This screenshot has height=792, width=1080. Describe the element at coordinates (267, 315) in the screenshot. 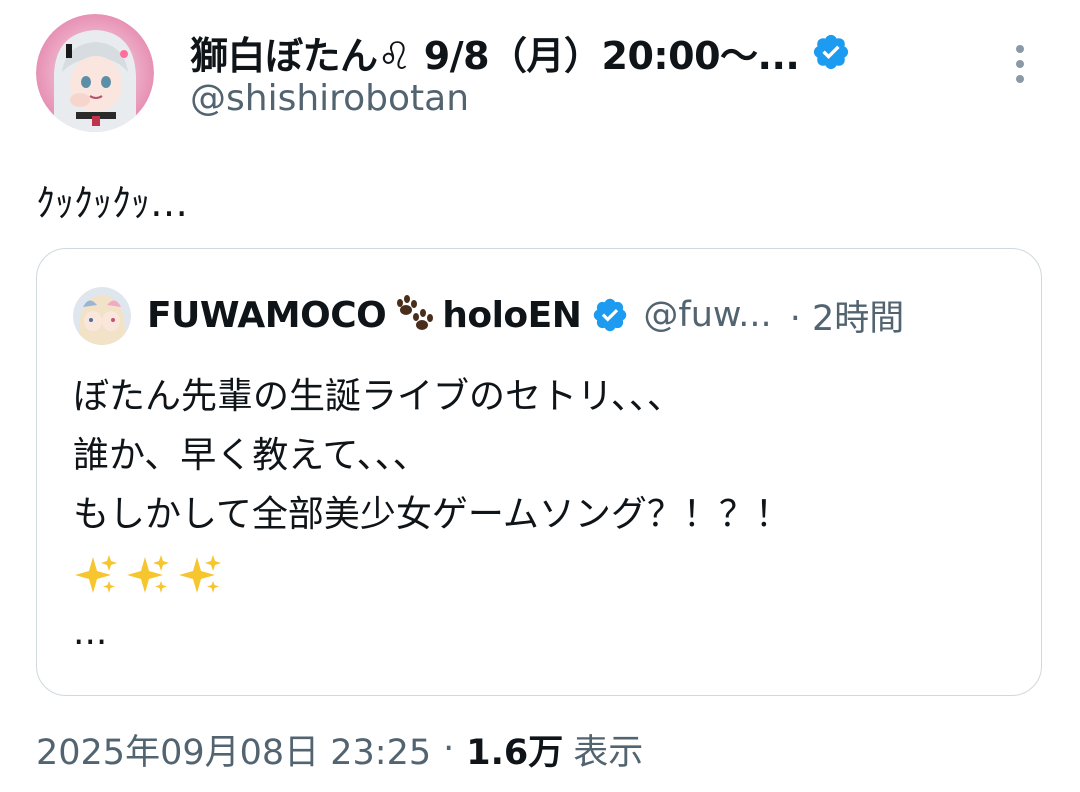

I see `quoted-display-name: FUWAMOCO` at that location.